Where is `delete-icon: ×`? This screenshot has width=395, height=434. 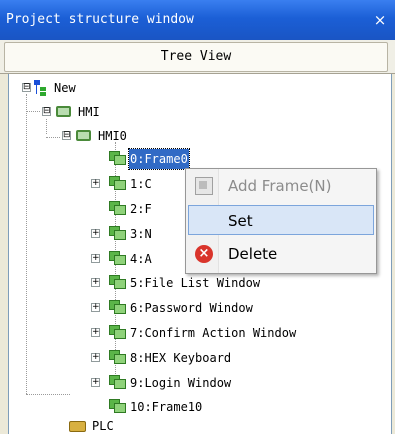 delete-icon: × is located at coordinates (204, 254).